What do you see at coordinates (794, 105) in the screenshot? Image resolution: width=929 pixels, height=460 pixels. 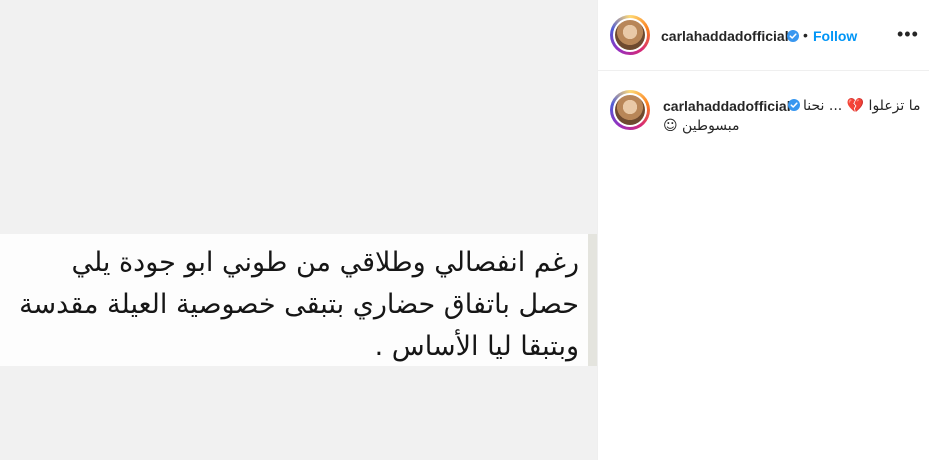 I see `caption-verified-badge-icon` at bounding box center [794, 105].